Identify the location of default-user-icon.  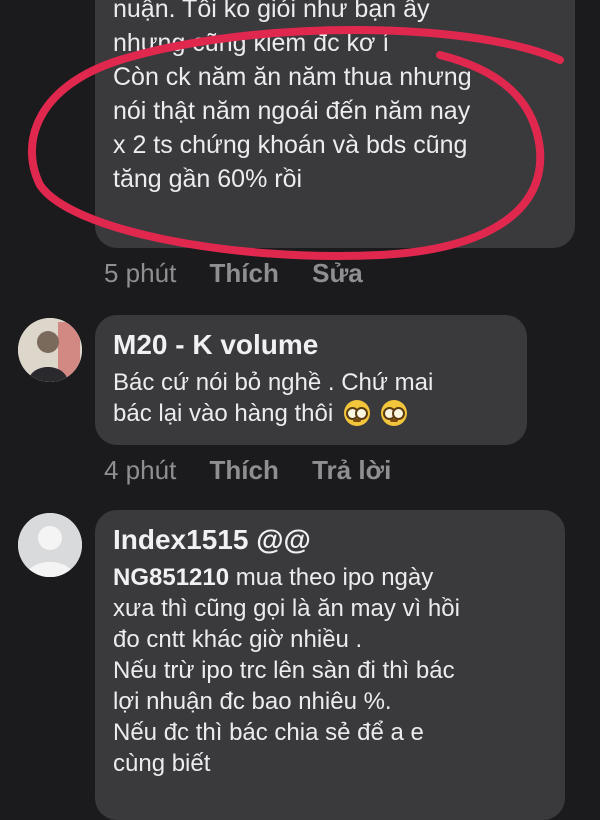
(50, 545).